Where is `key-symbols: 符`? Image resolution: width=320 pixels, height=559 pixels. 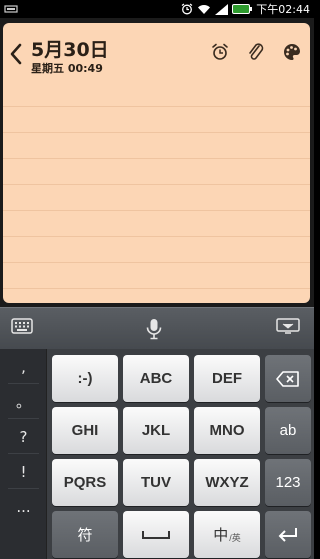 key-symbols: 符 is located at coordinates (85, 534).